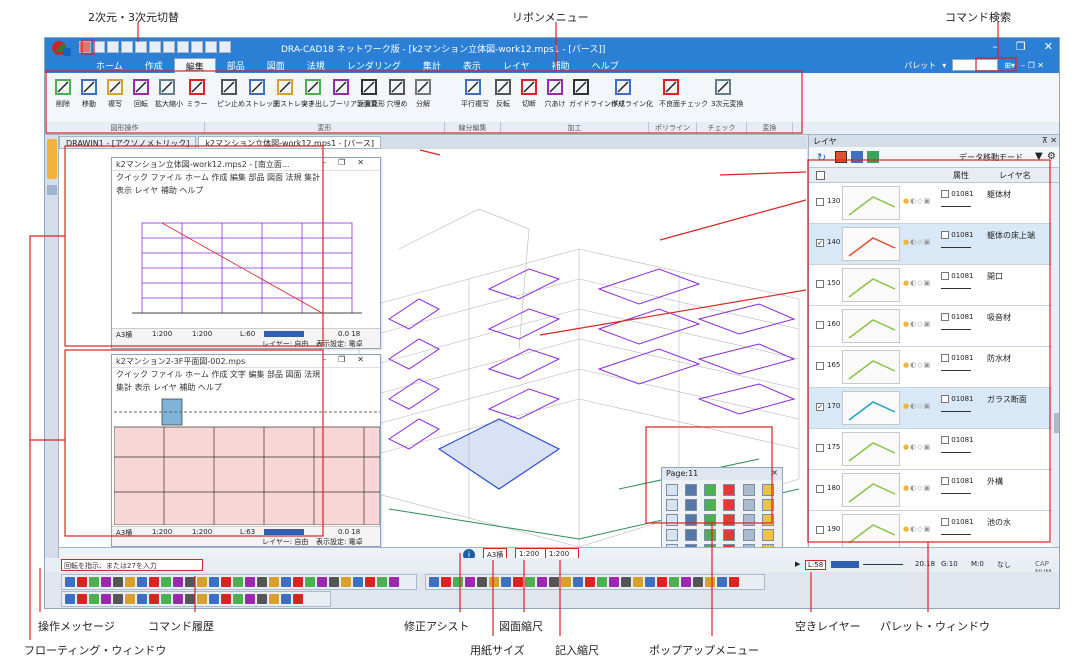 The height and width of the screenshot is (663, 1090). I want to click on qat-print-icon, so click(141, 47).